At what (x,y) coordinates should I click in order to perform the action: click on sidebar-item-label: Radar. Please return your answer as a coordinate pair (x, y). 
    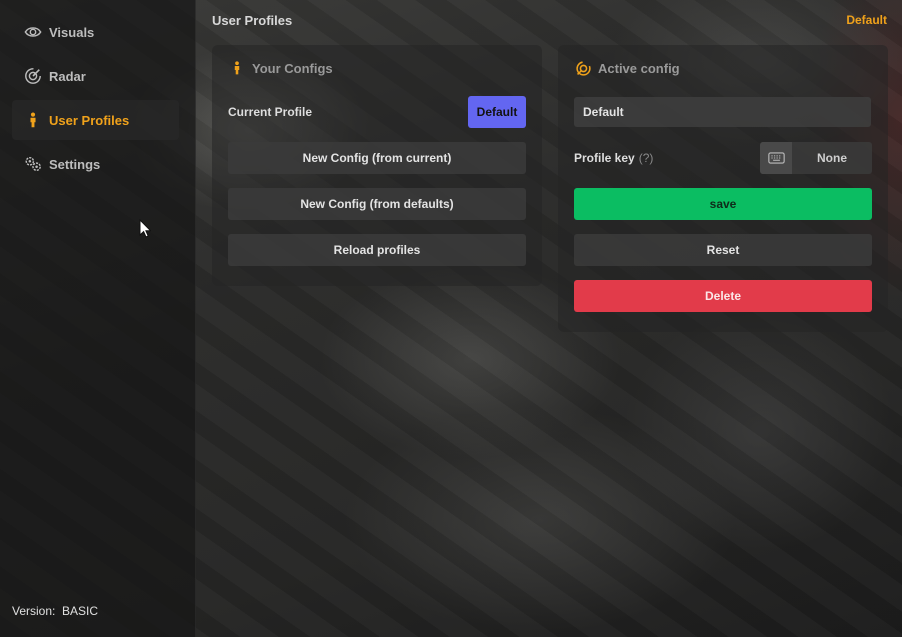
    Looking at the image, I should click on (67, 76).